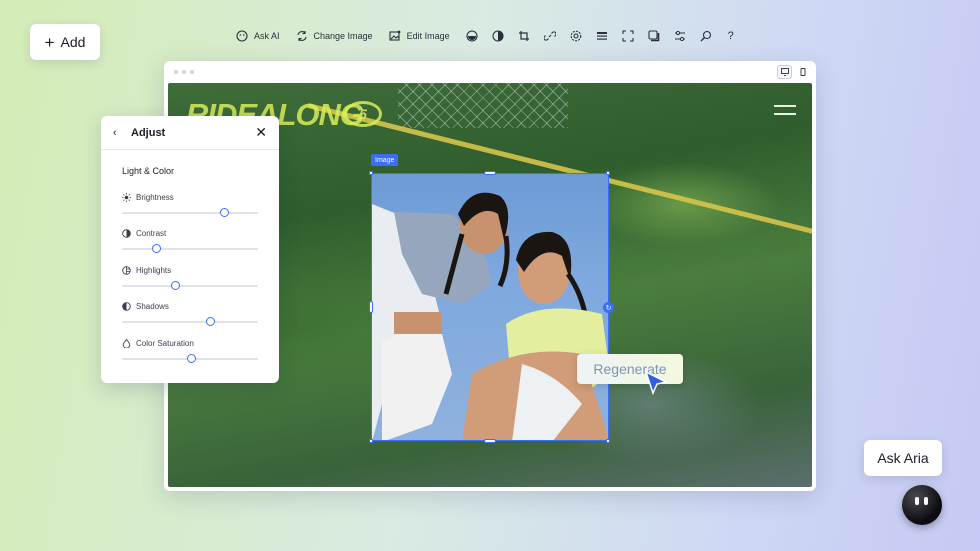 This screenshot has height=551, width=980. What do you see at coordinates (192, 358) in the screenshot?
I see `color-saturation-slider-thumb` at bounding box center [192, 358].